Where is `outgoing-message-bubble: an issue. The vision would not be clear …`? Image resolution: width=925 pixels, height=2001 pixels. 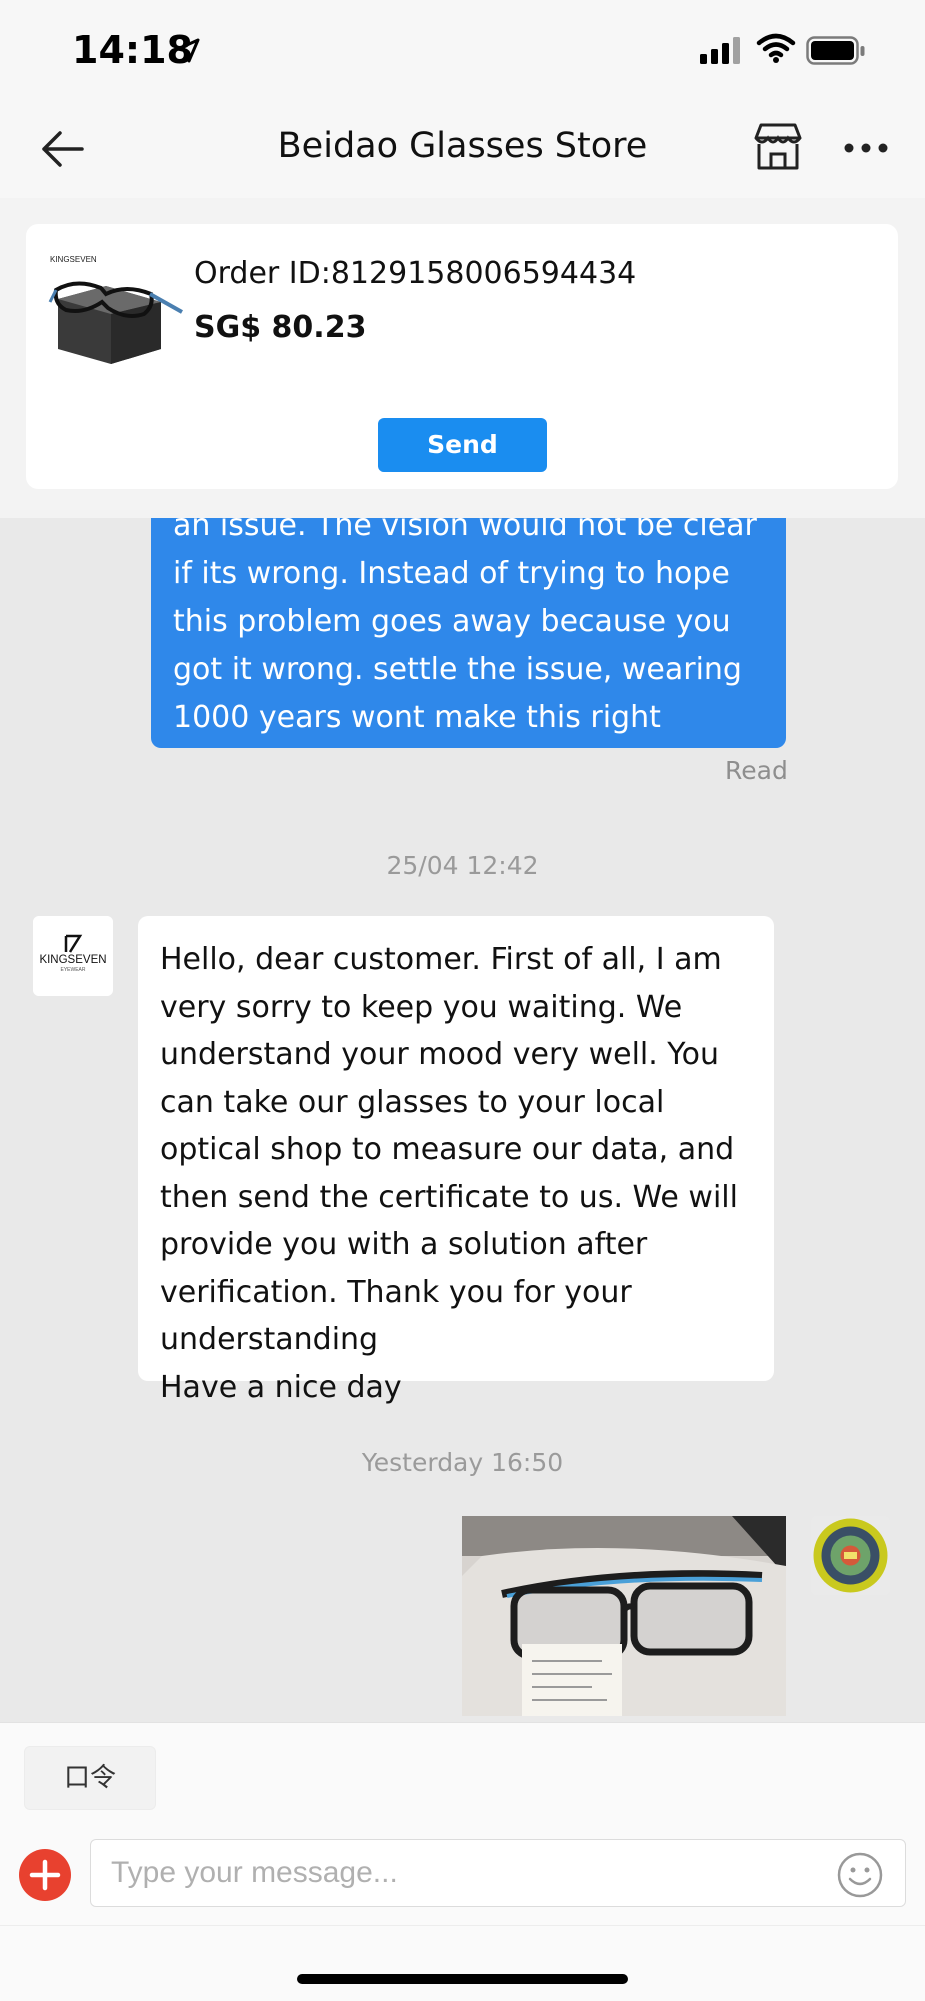 outgoing-message-bubble: an issue. The vision would not be clear … is located at coordinates (468, 633).